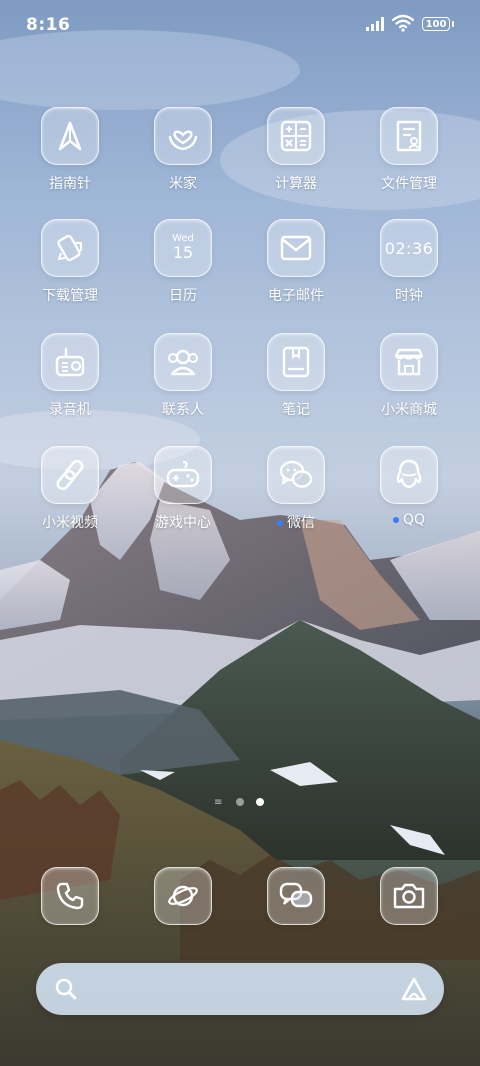 The height and width of the screenshot is (1066, 480). I want to click on phone-icon, so click(70, 896).